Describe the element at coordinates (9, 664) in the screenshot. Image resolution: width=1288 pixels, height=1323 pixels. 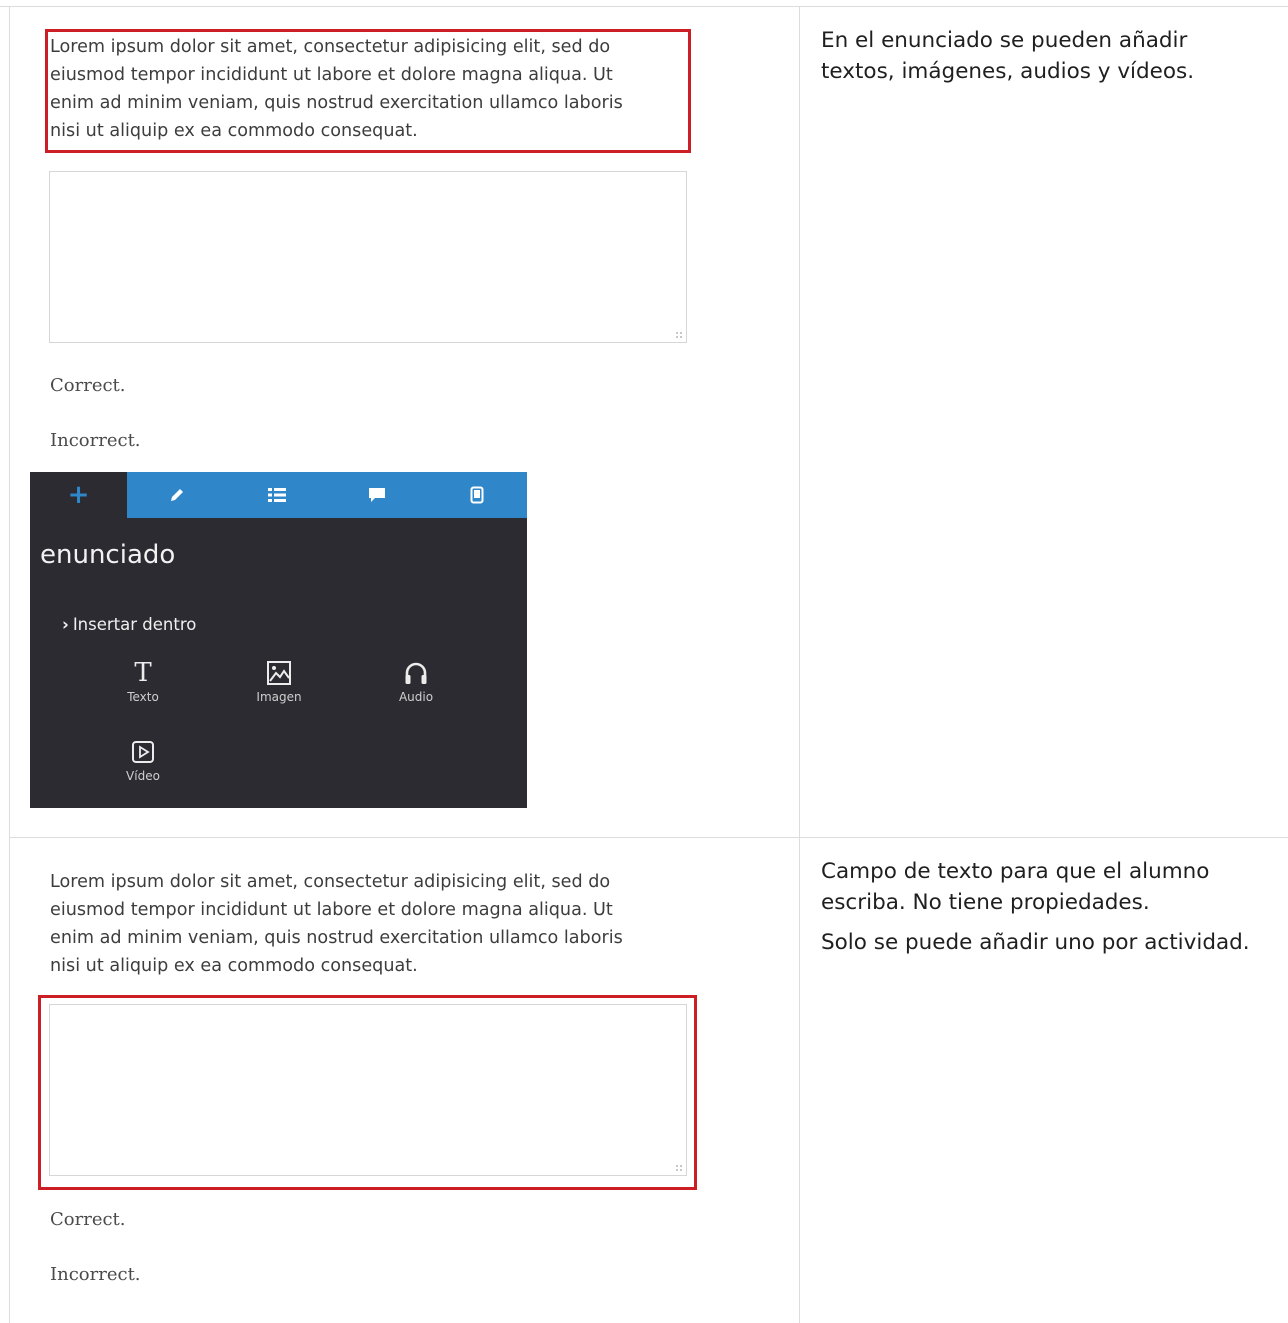
I see `table-border-left` at that location.